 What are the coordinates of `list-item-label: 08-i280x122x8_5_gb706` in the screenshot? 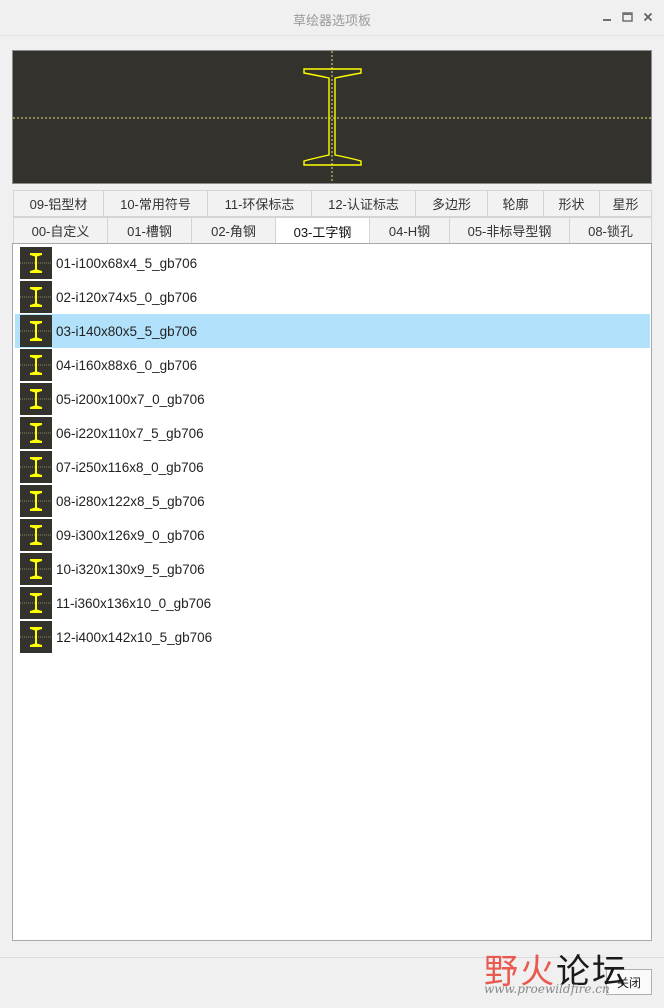 It's located at (130, 501).